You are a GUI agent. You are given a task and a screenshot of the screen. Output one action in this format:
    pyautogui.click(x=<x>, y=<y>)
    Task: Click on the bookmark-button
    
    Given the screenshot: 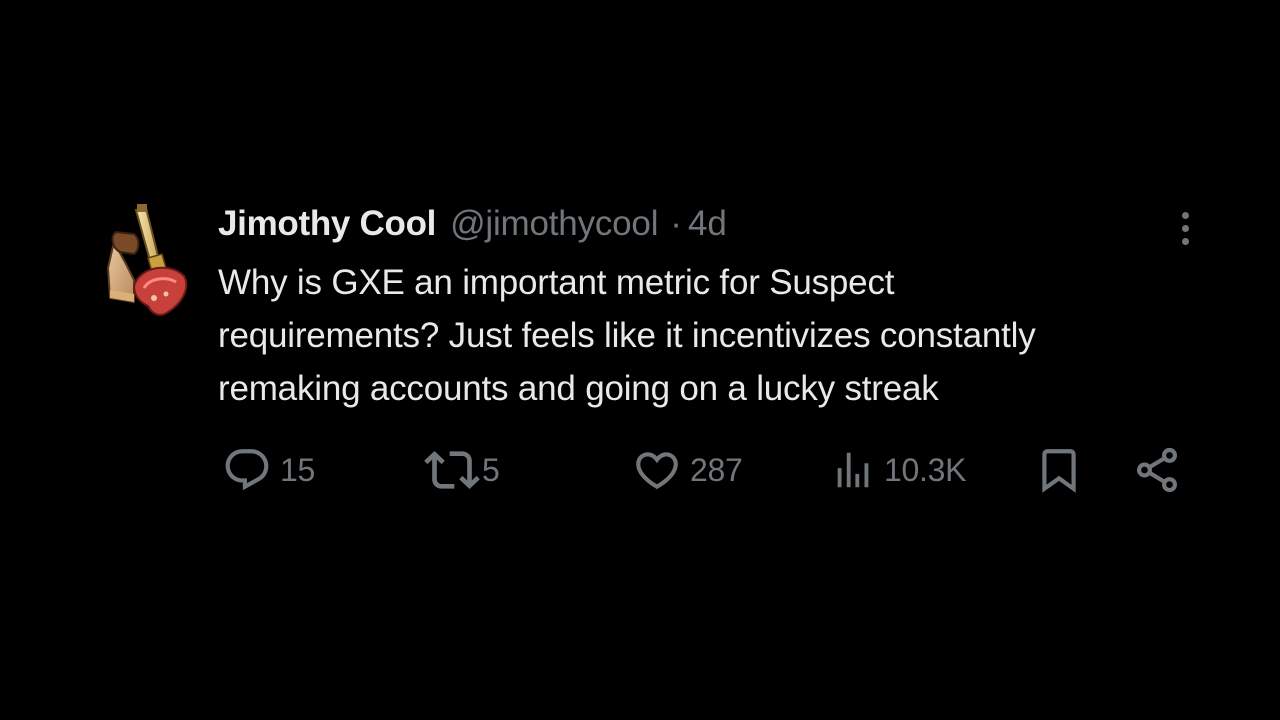 What is the action you would take?
    pyautogui.click(x=1059, y=470)
    